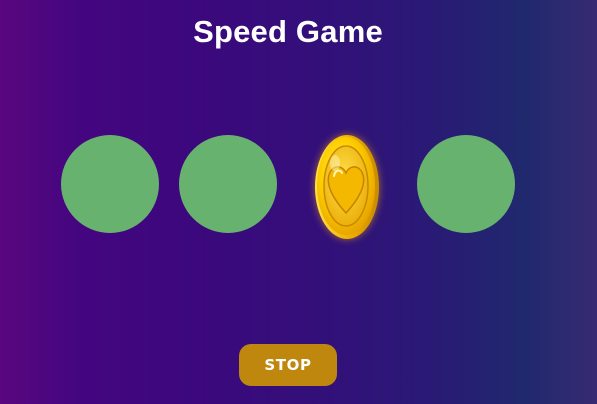  Describe the element at coordinates (347, 187) in the screenshot. I see `heart-coin-icon` at that location.